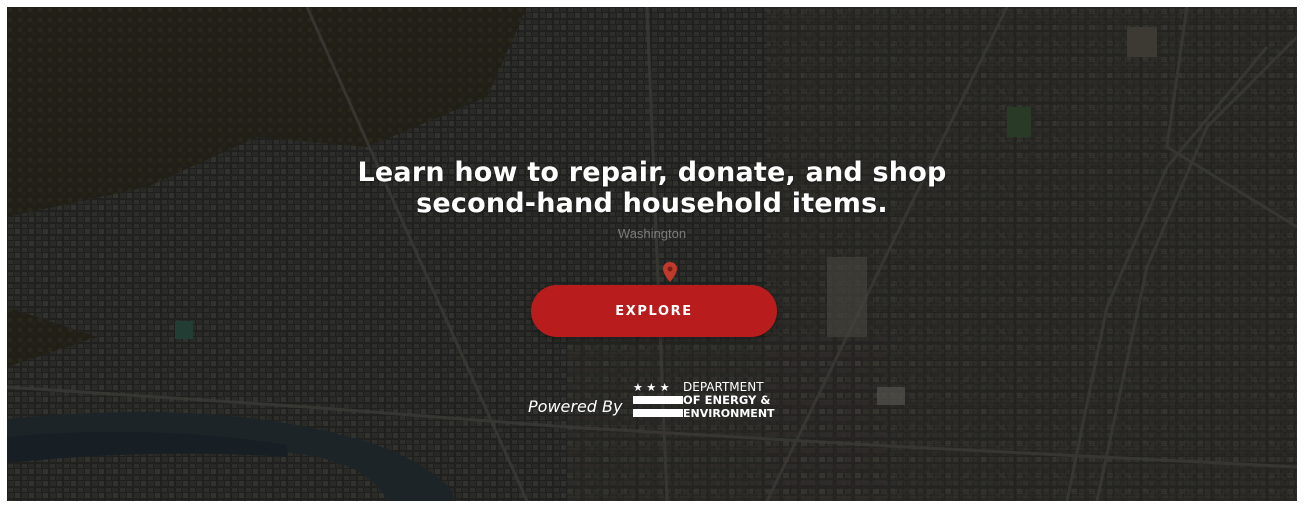 This screenshot has height=508, width=1304. What do you see at coordinates (652, 172) in the screenshot?
I see `hero-headline-line1: Learn how to repair, donate, and shop` at bounding box center [652, 172].